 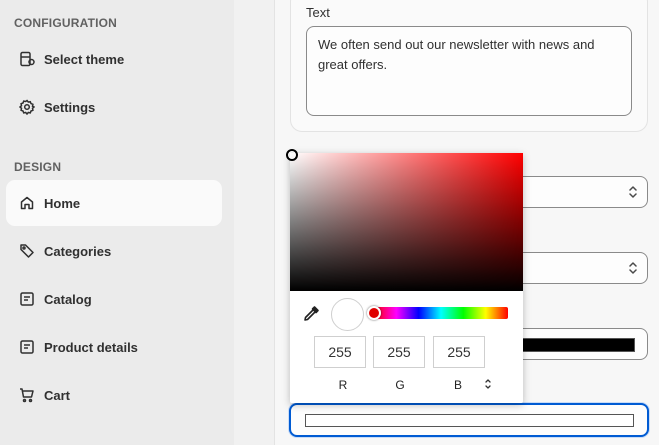 What do you see at coordinates (459, 352) in the screenshot?
I see `b-input: 255` at bounding box center [459, 352].